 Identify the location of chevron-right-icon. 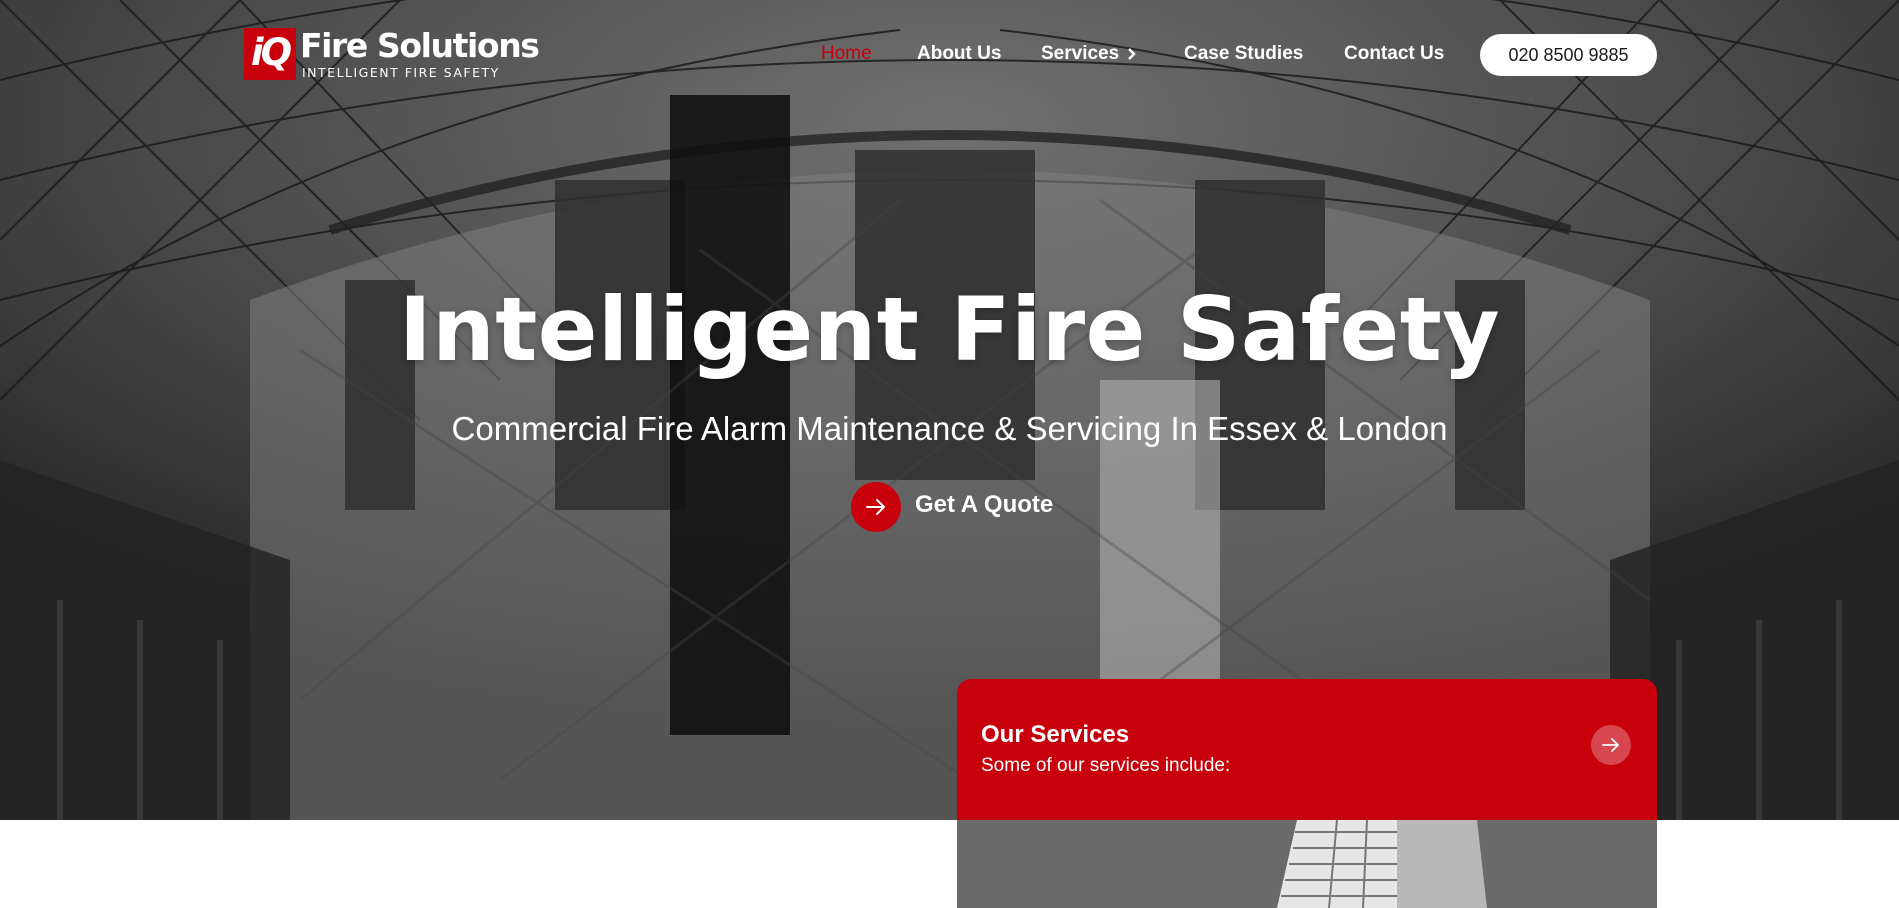
(1132, 56).